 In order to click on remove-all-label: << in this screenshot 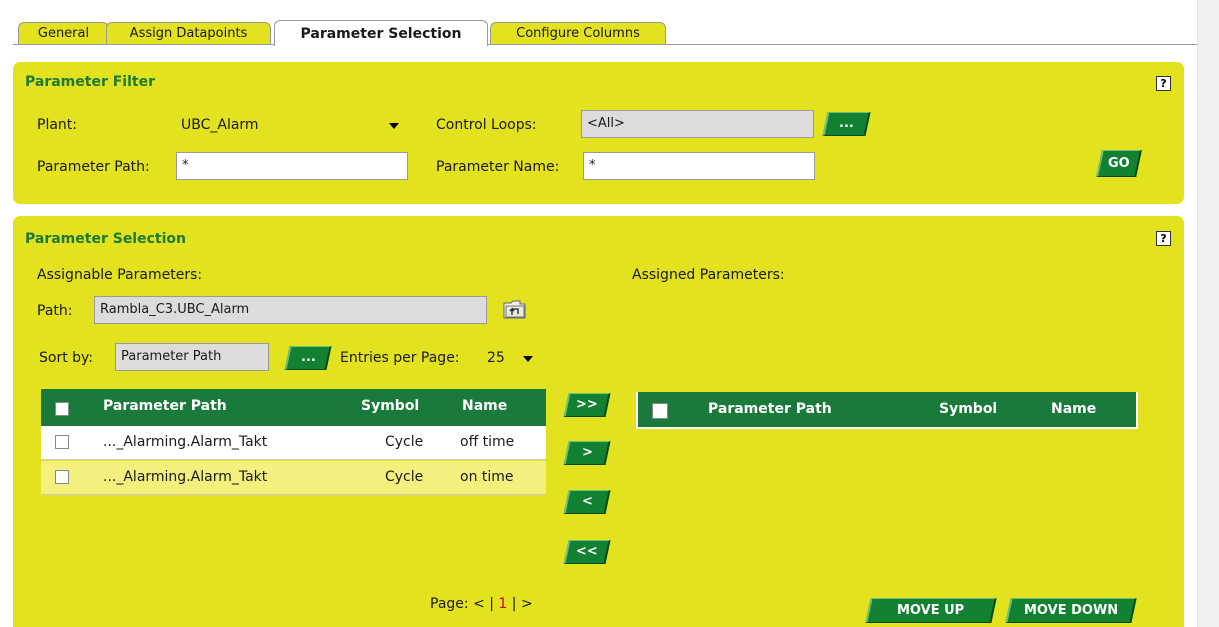, I will do `click(587, 551)`.